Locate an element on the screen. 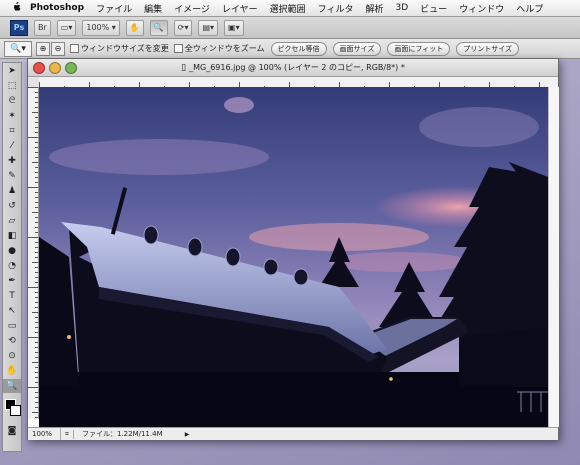 The width and height of the screenshot is (580, 465). color-swatches is located at coordinates (12, 410).